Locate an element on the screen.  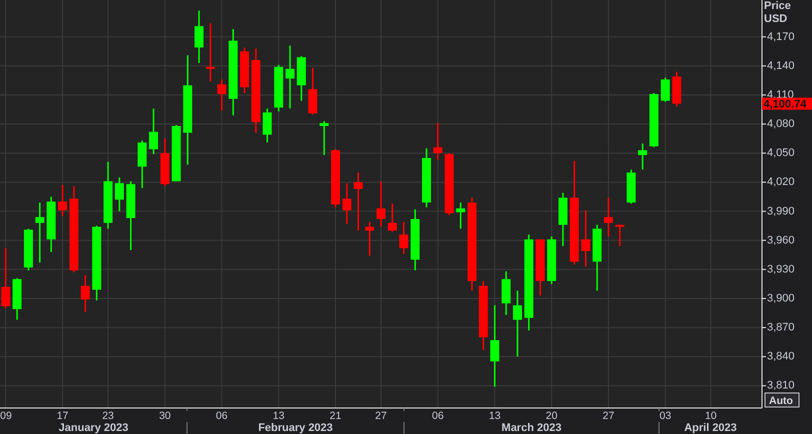
axis-tick-label: 3,960 is located at coordinates (781, 240).